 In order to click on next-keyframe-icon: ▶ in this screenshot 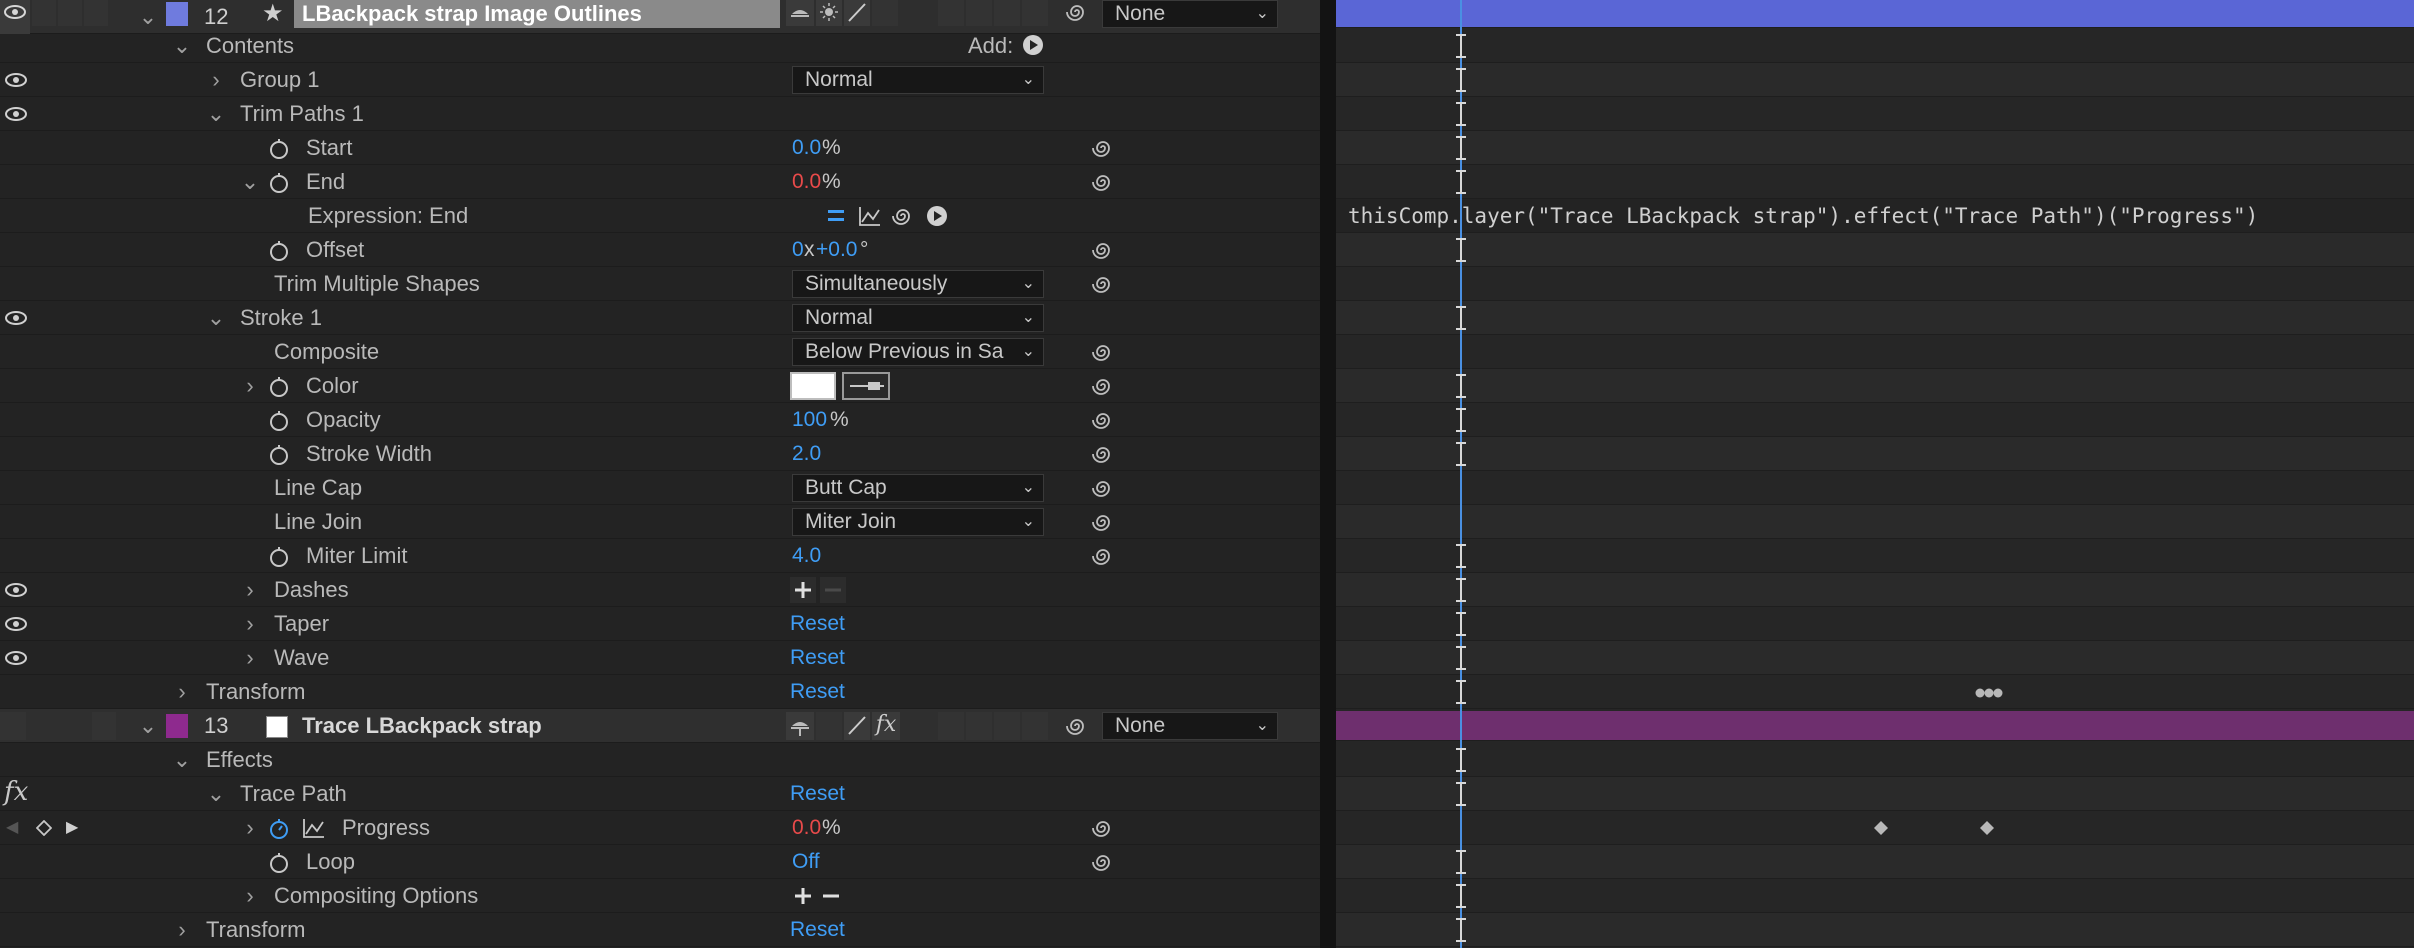, I will do `click(72, 828)`.